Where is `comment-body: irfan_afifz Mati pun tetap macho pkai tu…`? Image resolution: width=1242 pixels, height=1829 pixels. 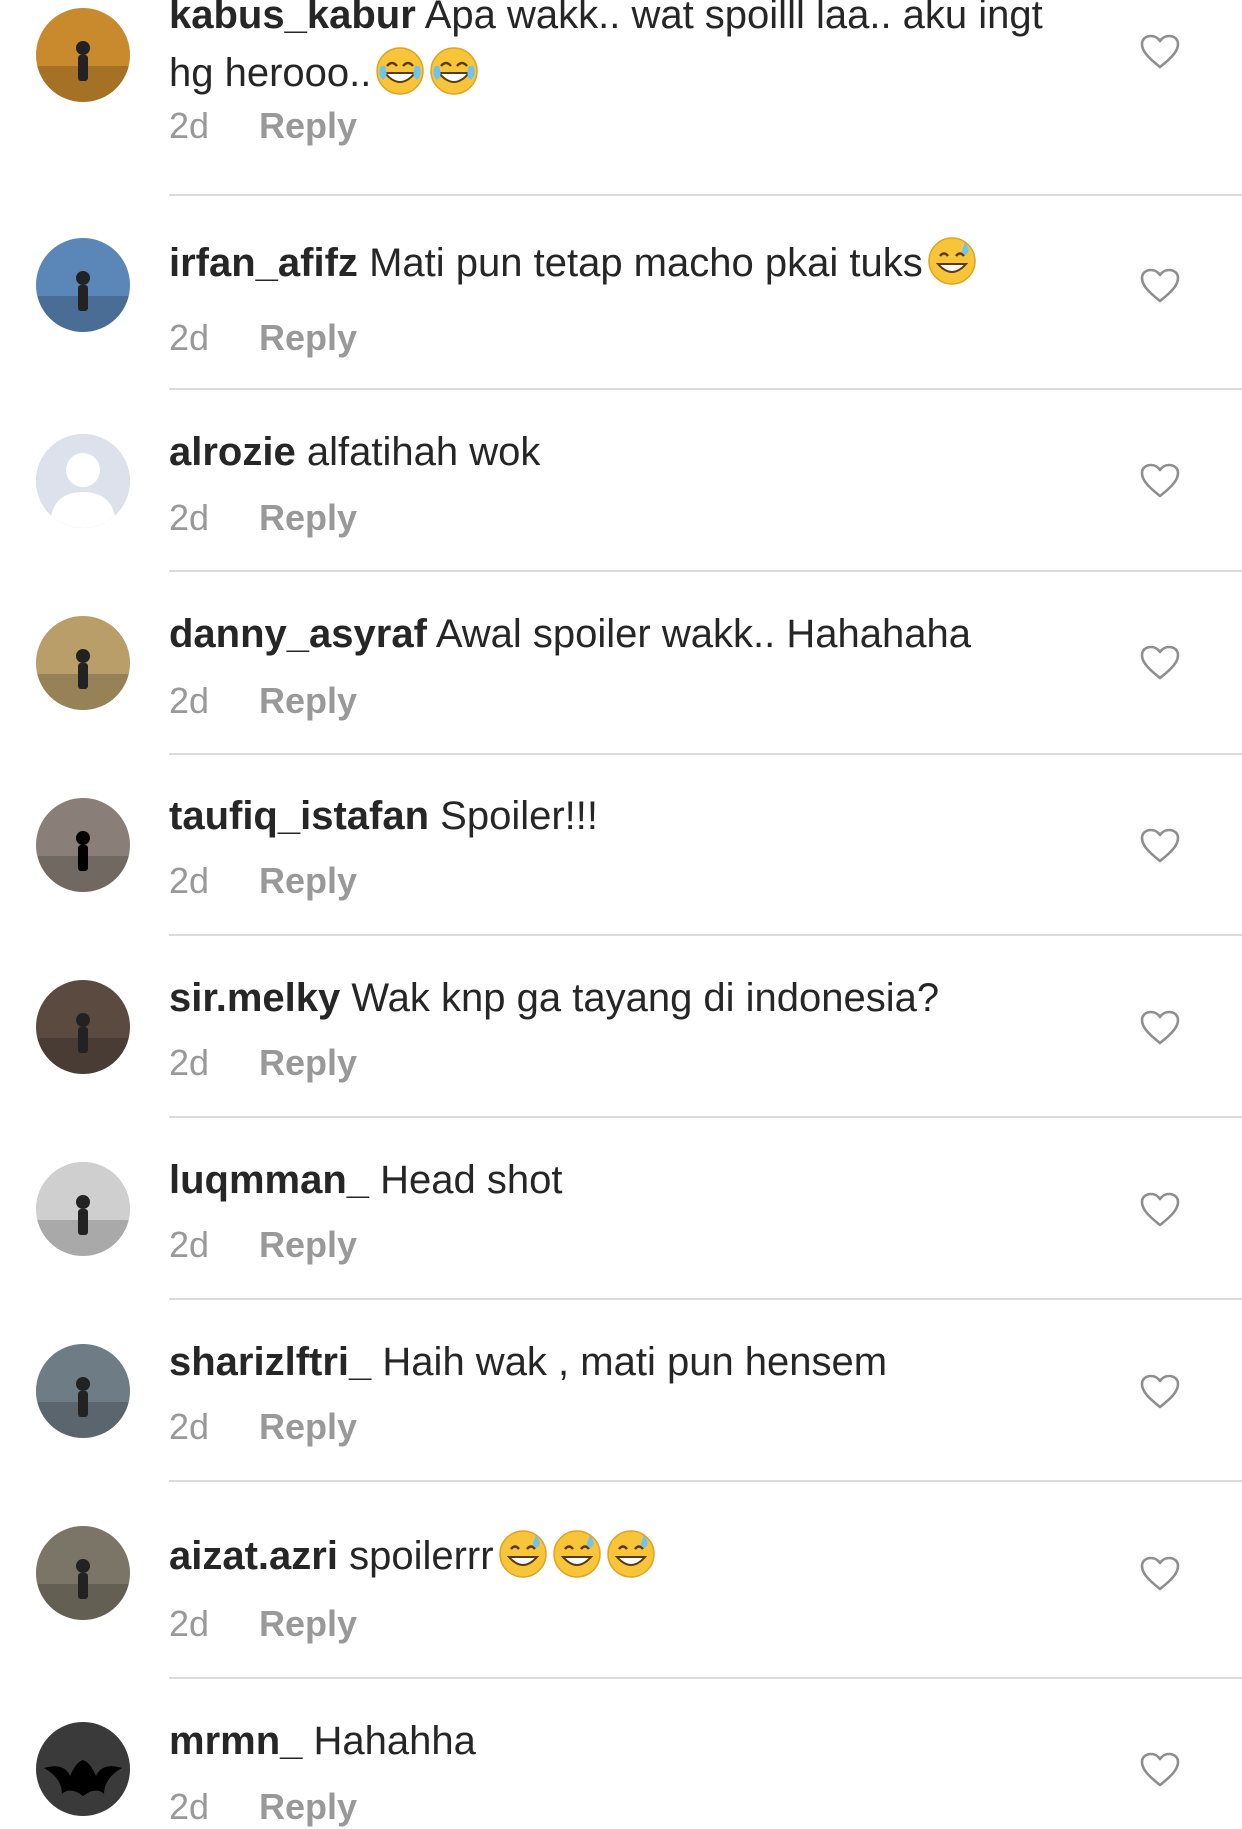
comment-body: irfan_afifz Mati pun tetap macho pkai tu… is located at coordinates (609, 263).